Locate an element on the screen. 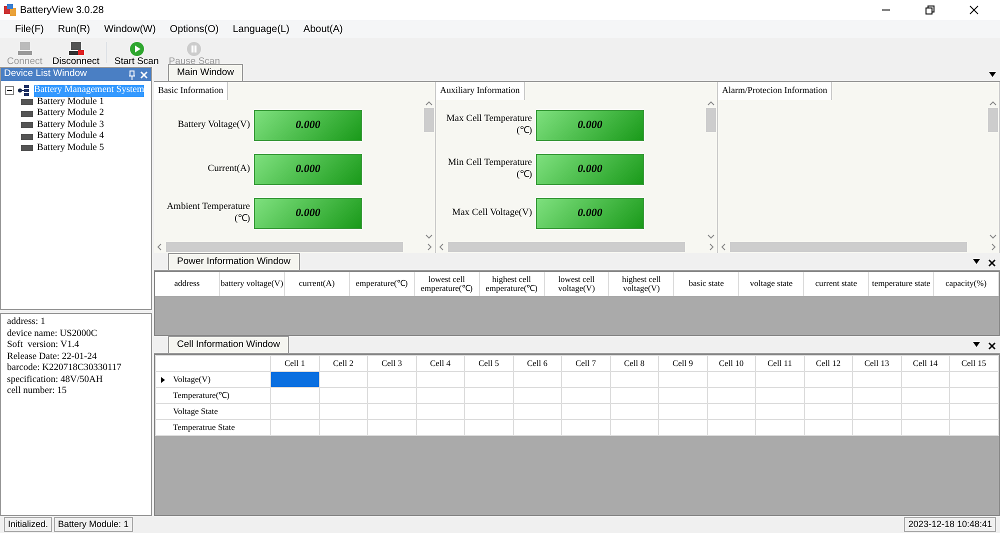 The width and height of the screenshot is (1000, 533). battery-icon is located at coordinates (27, 137).